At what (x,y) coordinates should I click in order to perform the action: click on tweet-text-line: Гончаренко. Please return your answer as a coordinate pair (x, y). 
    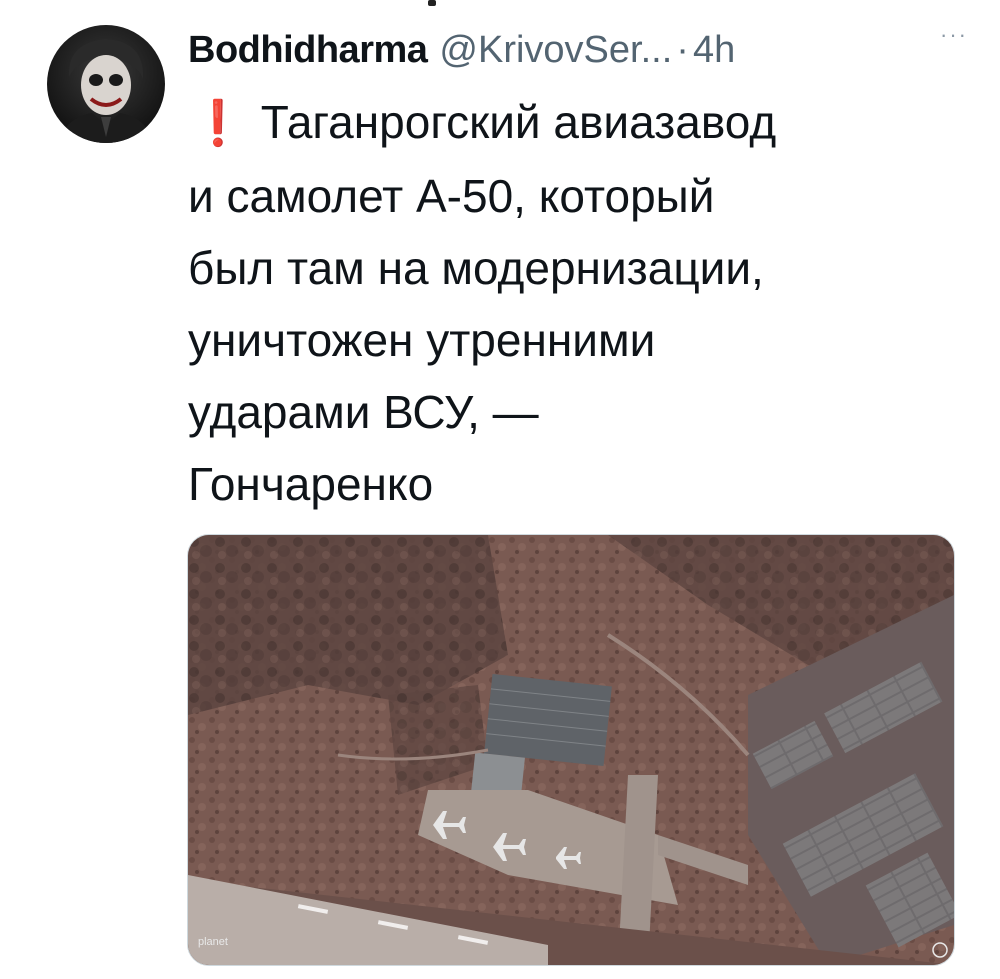
    Looking at the image, I should click on (311, 484).